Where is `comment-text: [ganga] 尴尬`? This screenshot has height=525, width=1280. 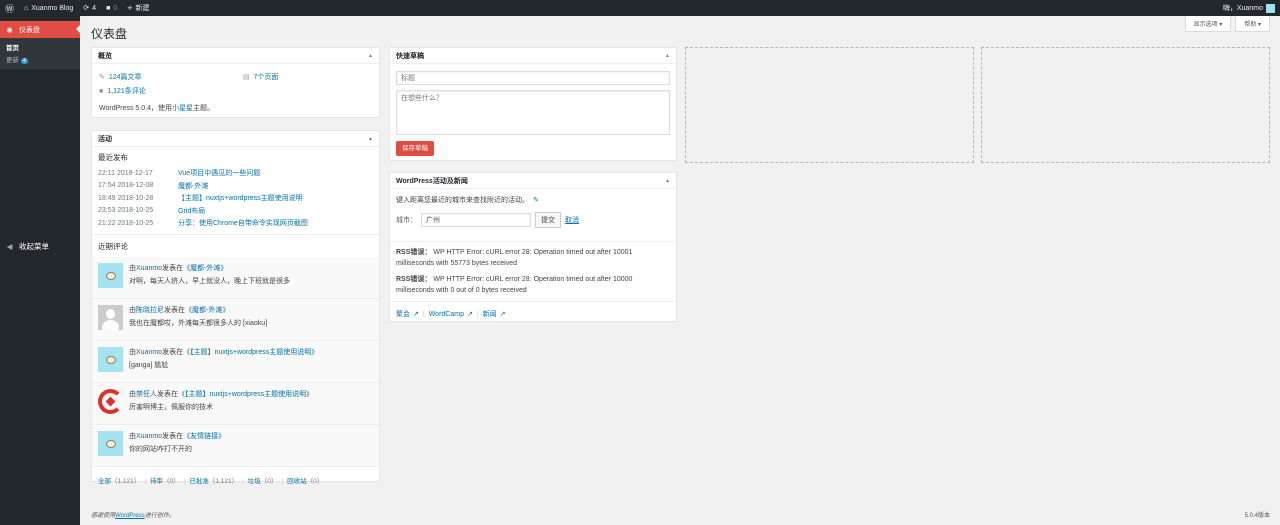
comment-text: [ganga] 尴尬 is located at coordinates (149, 365).